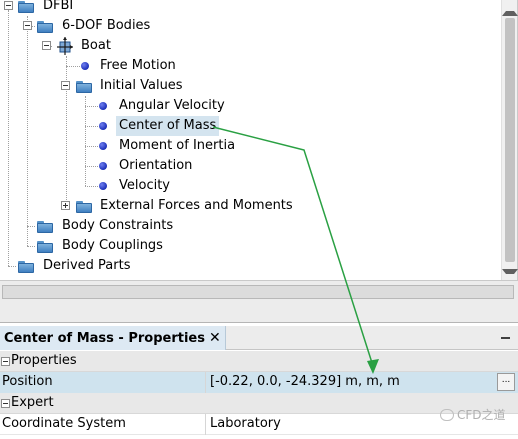  What do you see at coordinates (245, 424) in the screenshot?
I see `property-value: Laboratory` at bounding box center [245, 424].